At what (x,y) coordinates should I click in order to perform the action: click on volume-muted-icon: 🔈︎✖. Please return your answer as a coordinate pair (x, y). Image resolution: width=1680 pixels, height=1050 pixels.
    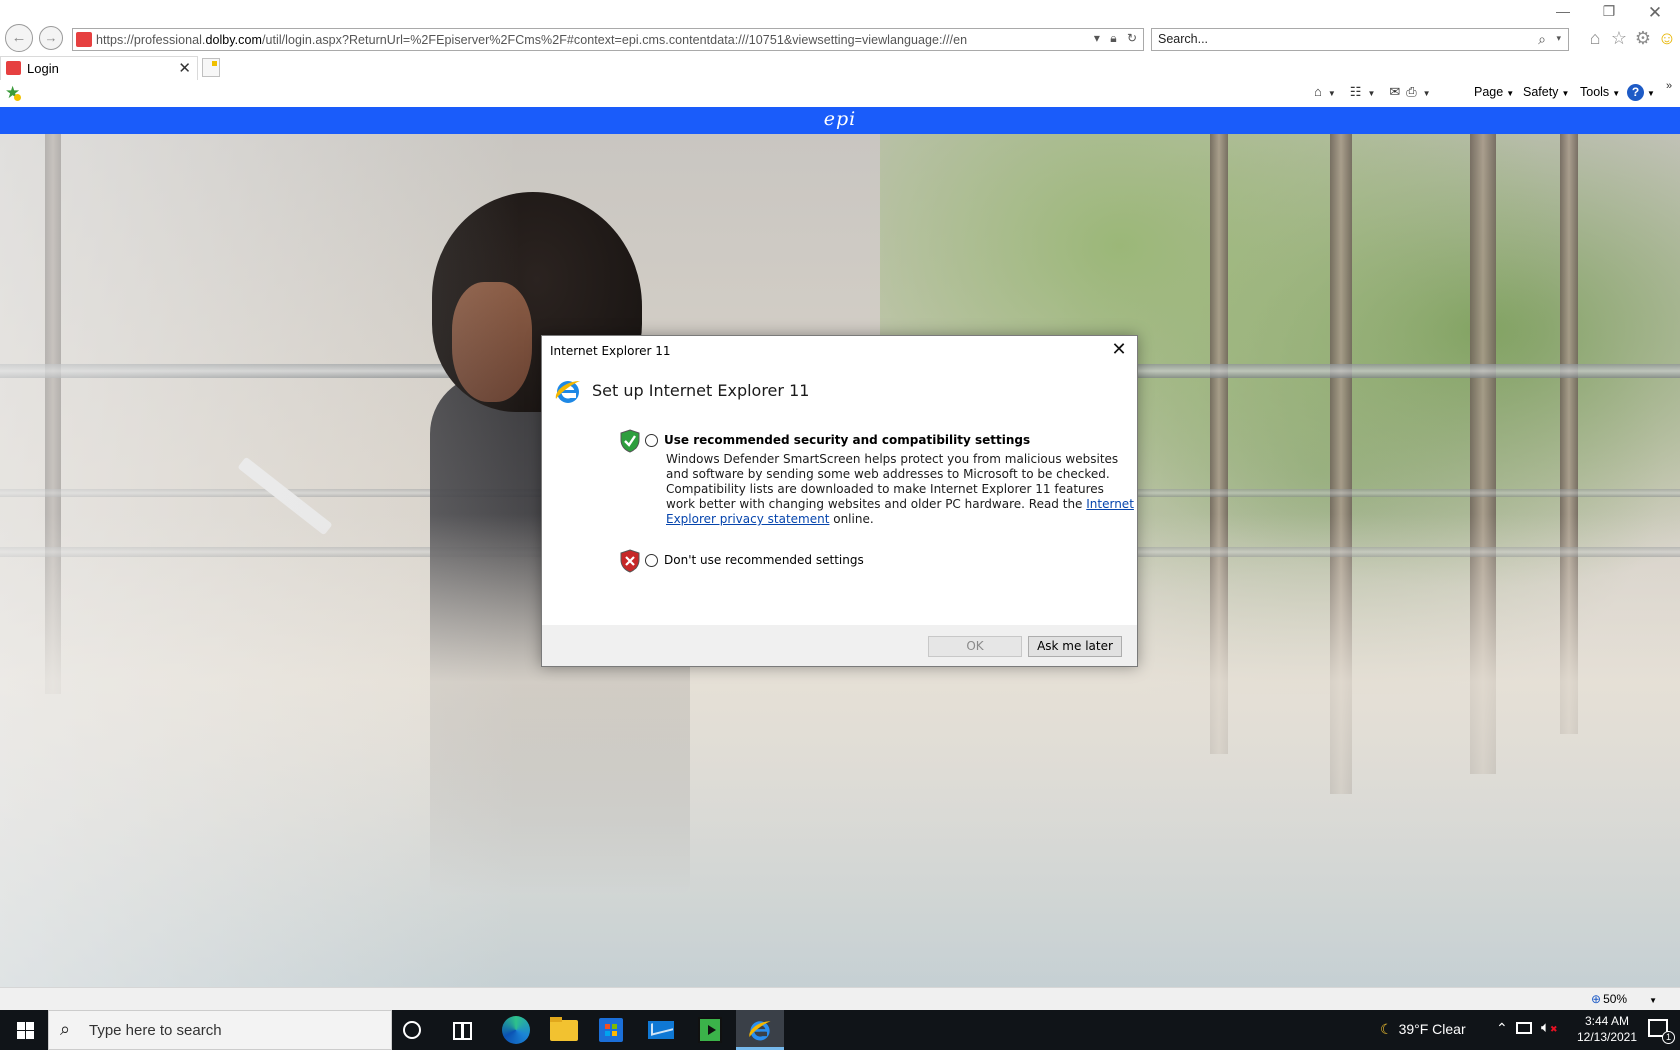
    Looking at the image, I should click on (1549, 1027).